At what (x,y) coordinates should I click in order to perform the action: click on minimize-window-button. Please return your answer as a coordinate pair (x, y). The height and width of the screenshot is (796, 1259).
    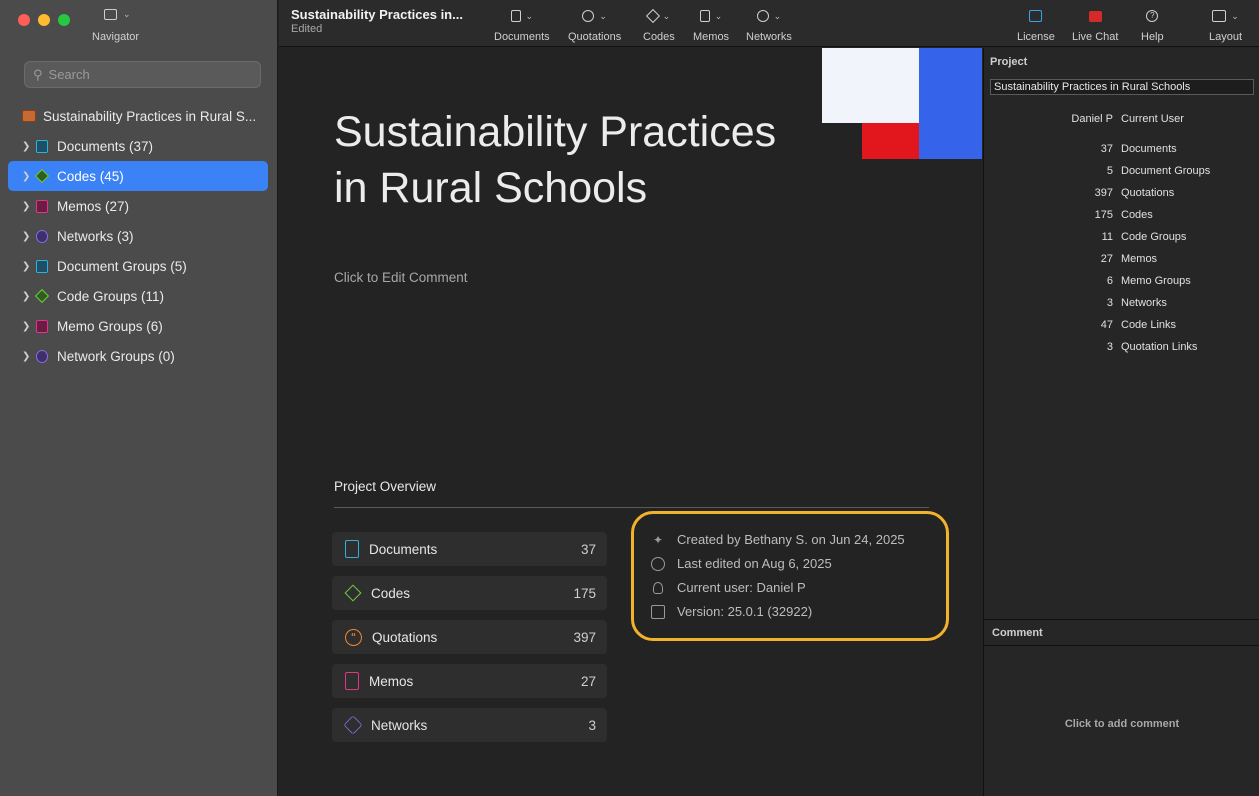
    Looking at the image, I should click on (44, 20).